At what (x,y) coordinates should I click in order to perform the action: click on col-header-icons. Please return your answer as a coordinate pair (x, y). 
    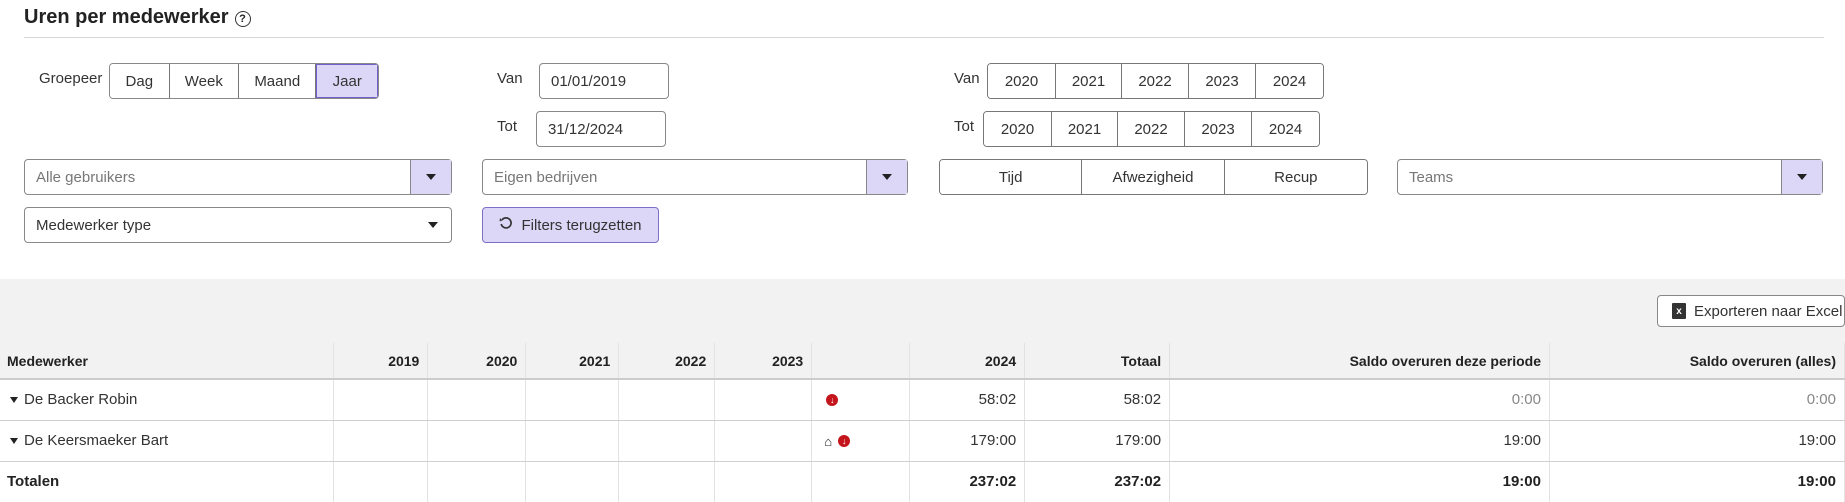
    Looking at the image, I should click on (861, 361).